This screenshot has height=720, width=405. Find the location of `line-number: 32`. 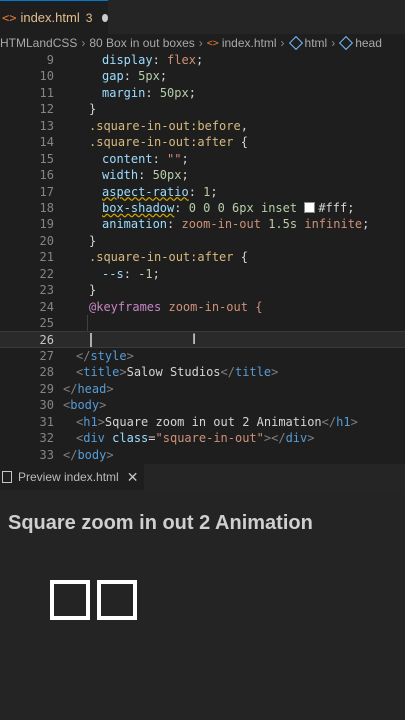

line-number: 32 is located at coordinates (46, 438).